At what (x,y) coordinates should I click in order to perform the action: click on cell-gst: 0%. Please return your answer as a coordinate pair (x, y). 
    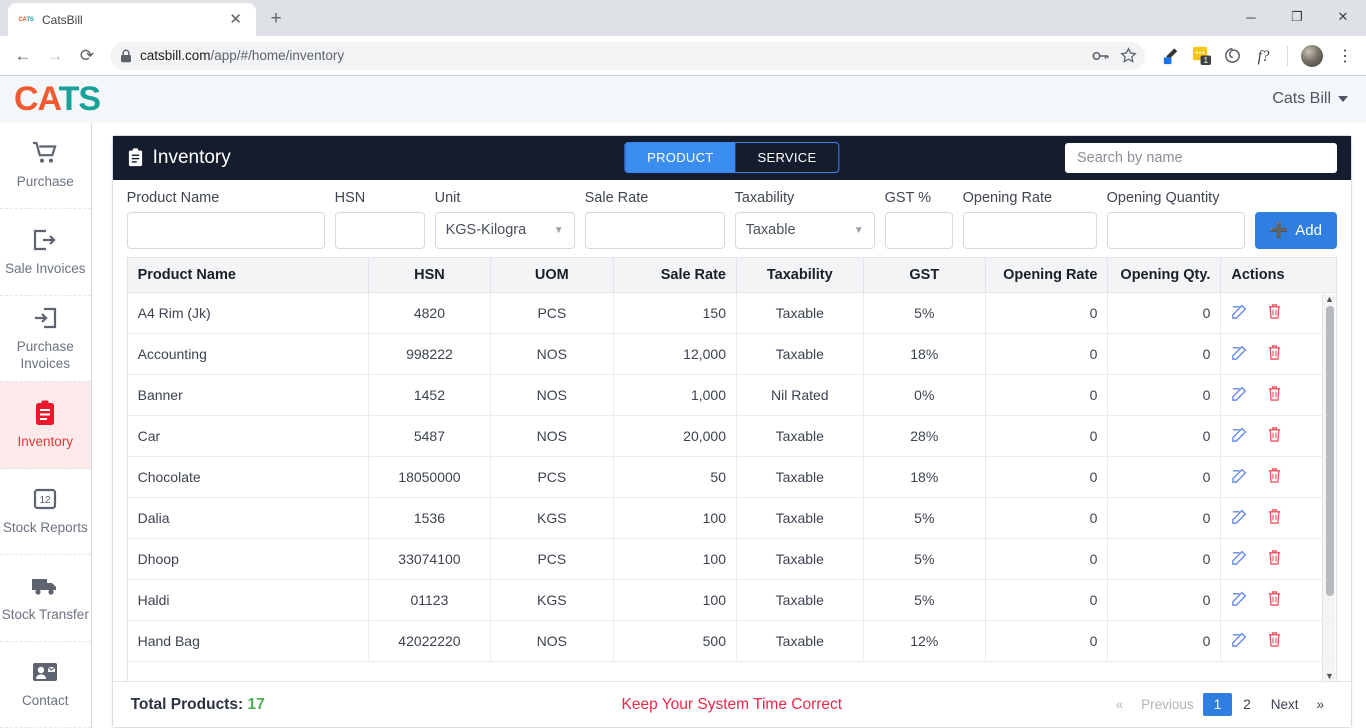
    Looking at the image, I should click on (924, 395).